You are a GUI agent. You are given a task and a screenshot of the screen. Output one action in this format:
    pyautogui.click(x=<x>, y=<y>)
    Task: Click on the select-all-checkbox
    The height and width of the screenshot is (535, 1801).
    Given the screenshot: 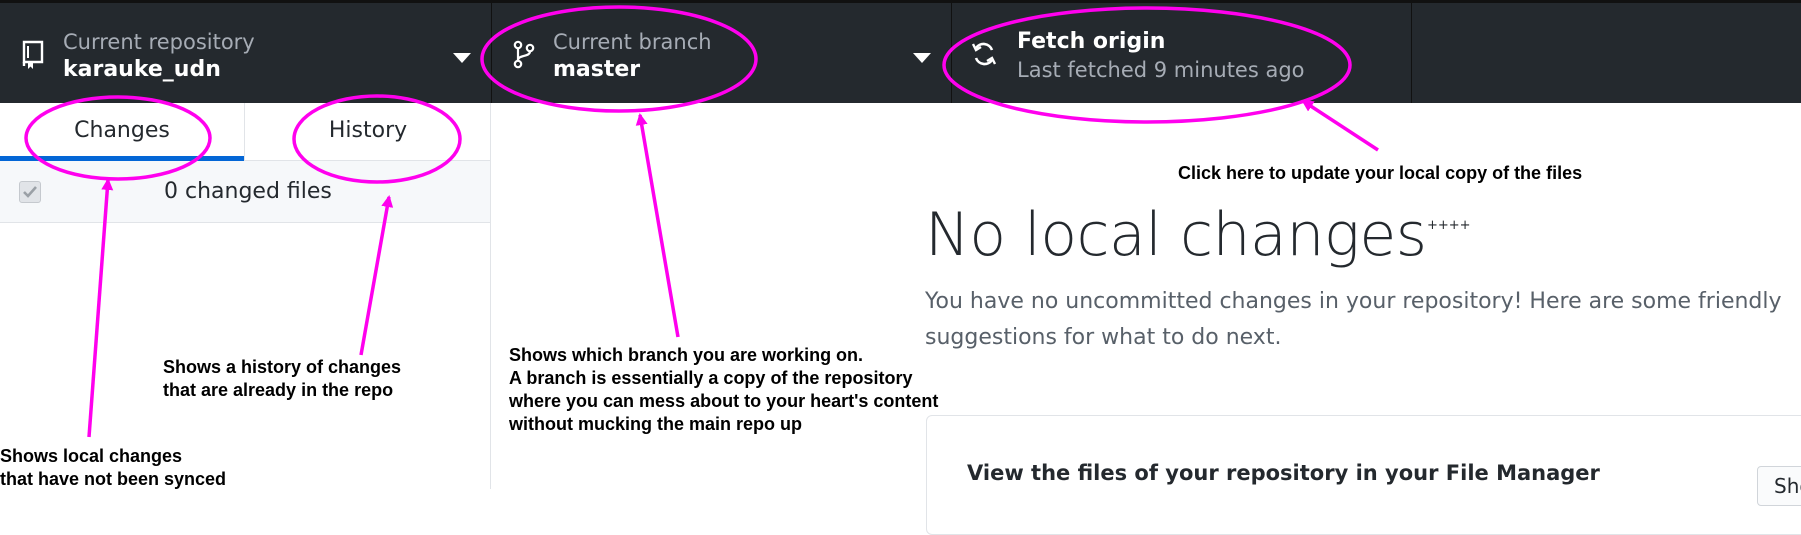 What is the action you would take?
    pyautogui.click(x=30, y=192)
    